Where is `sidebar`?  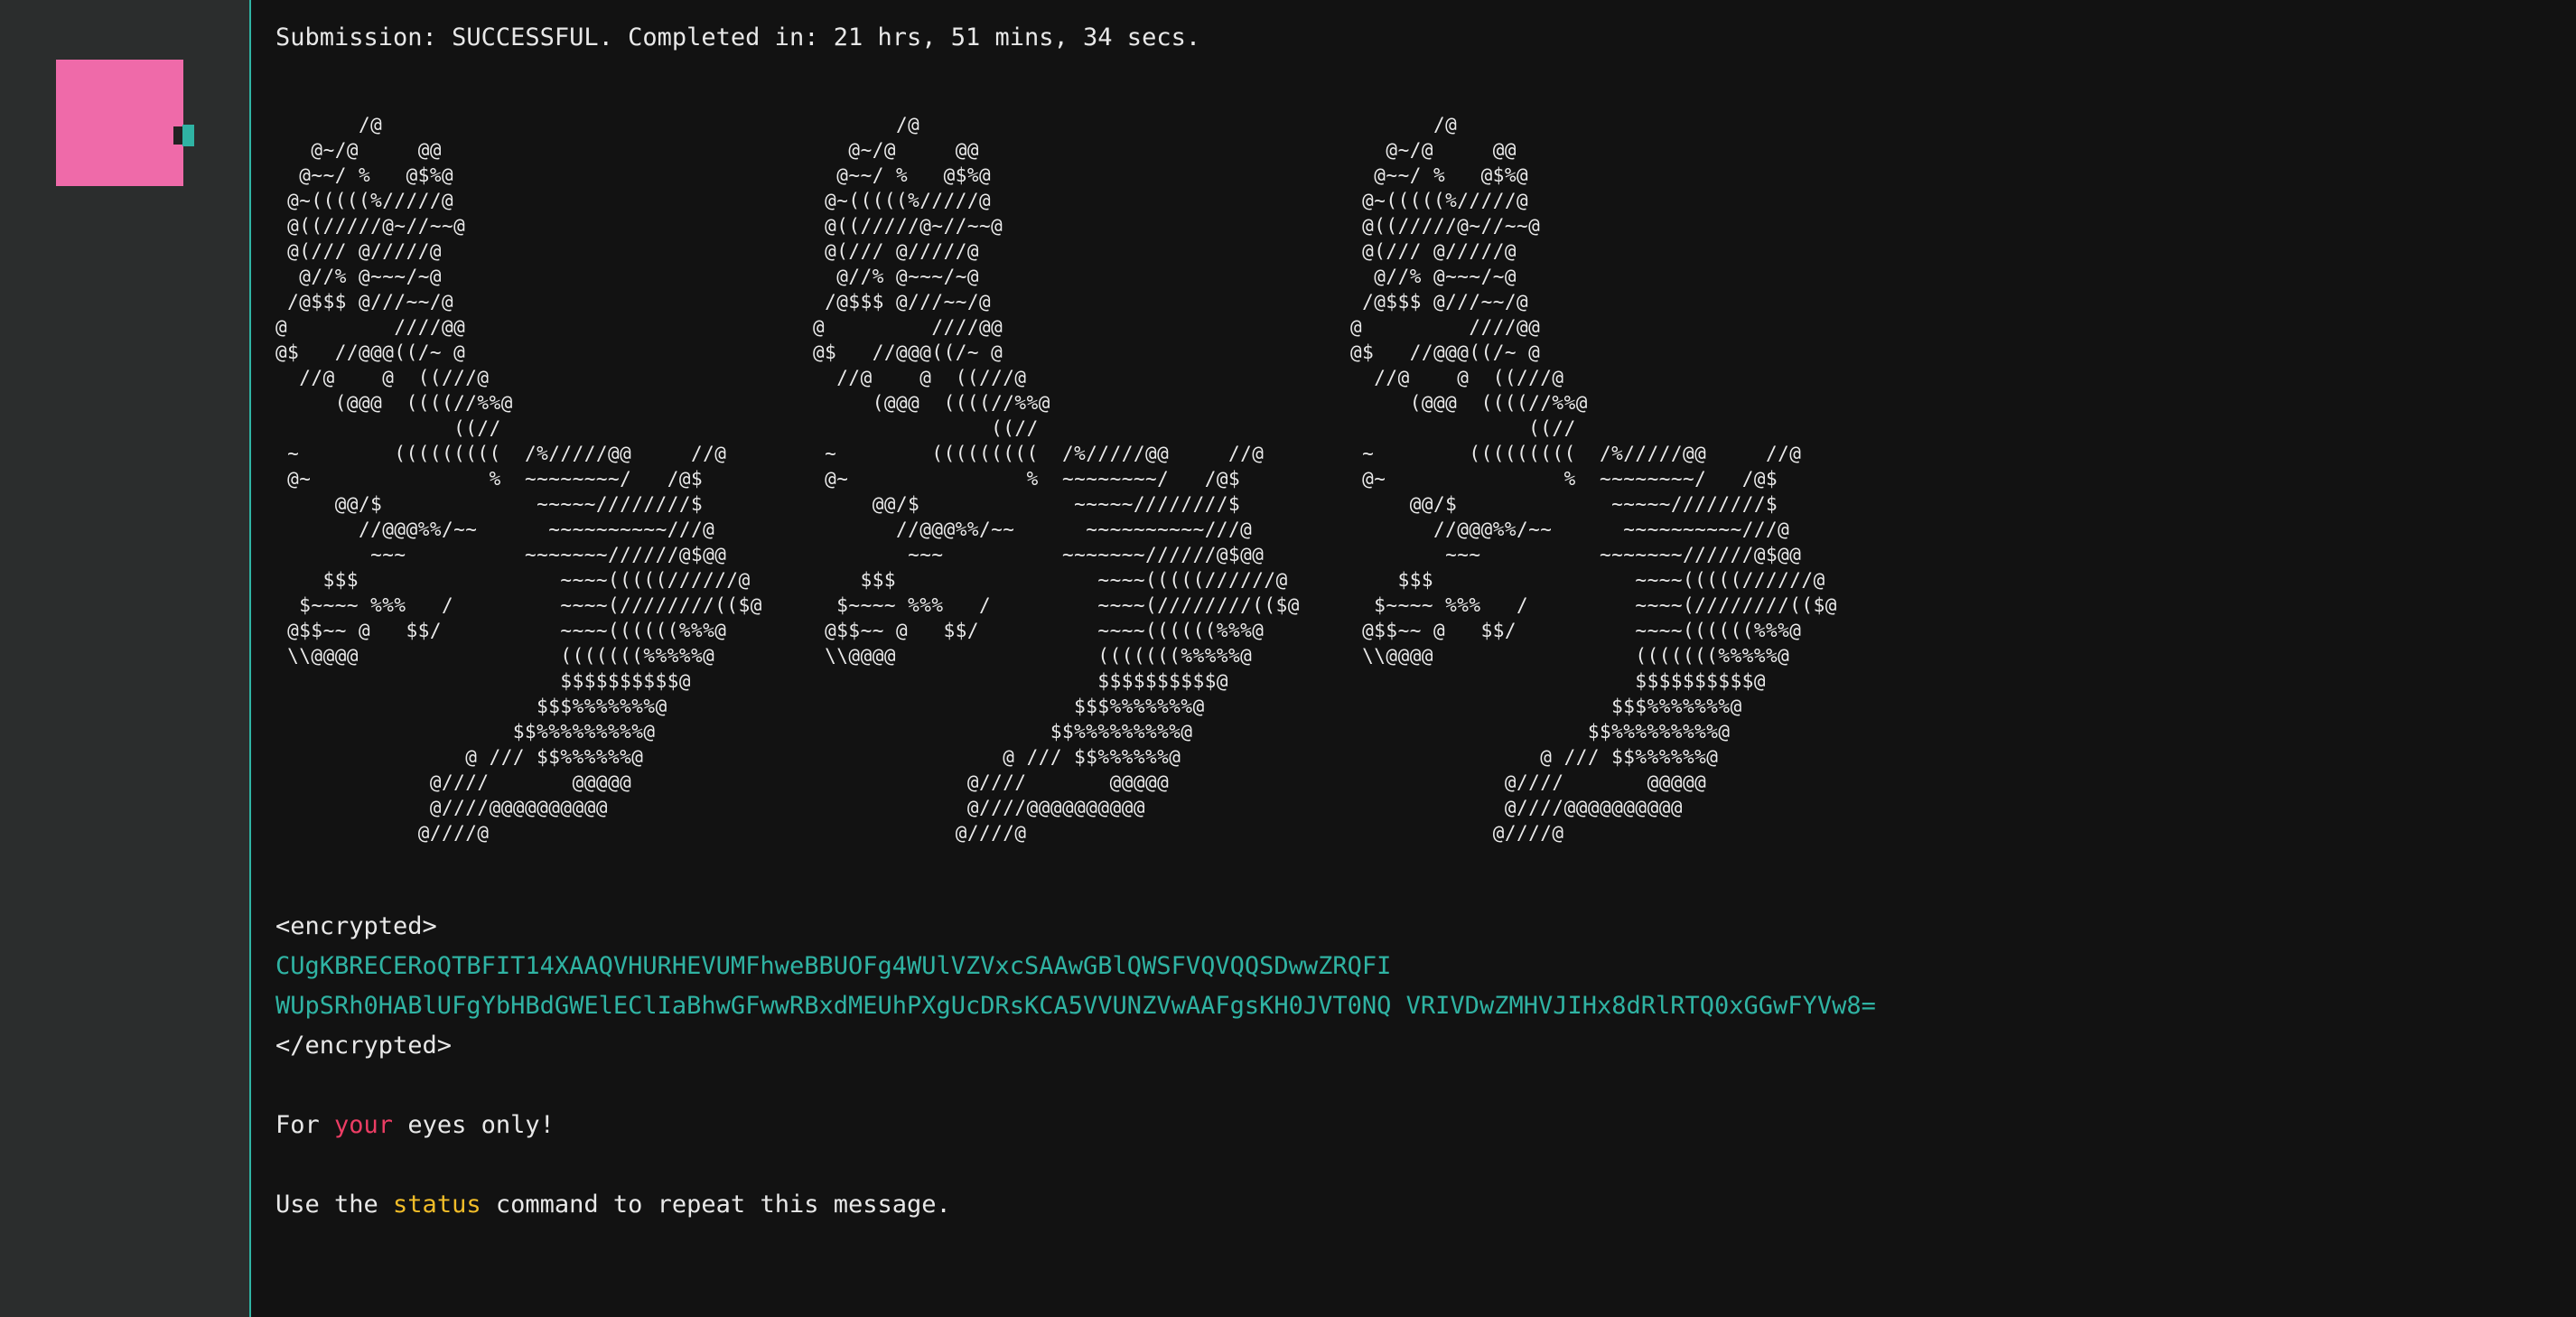
sidebar is located at coordinates (126, 658).